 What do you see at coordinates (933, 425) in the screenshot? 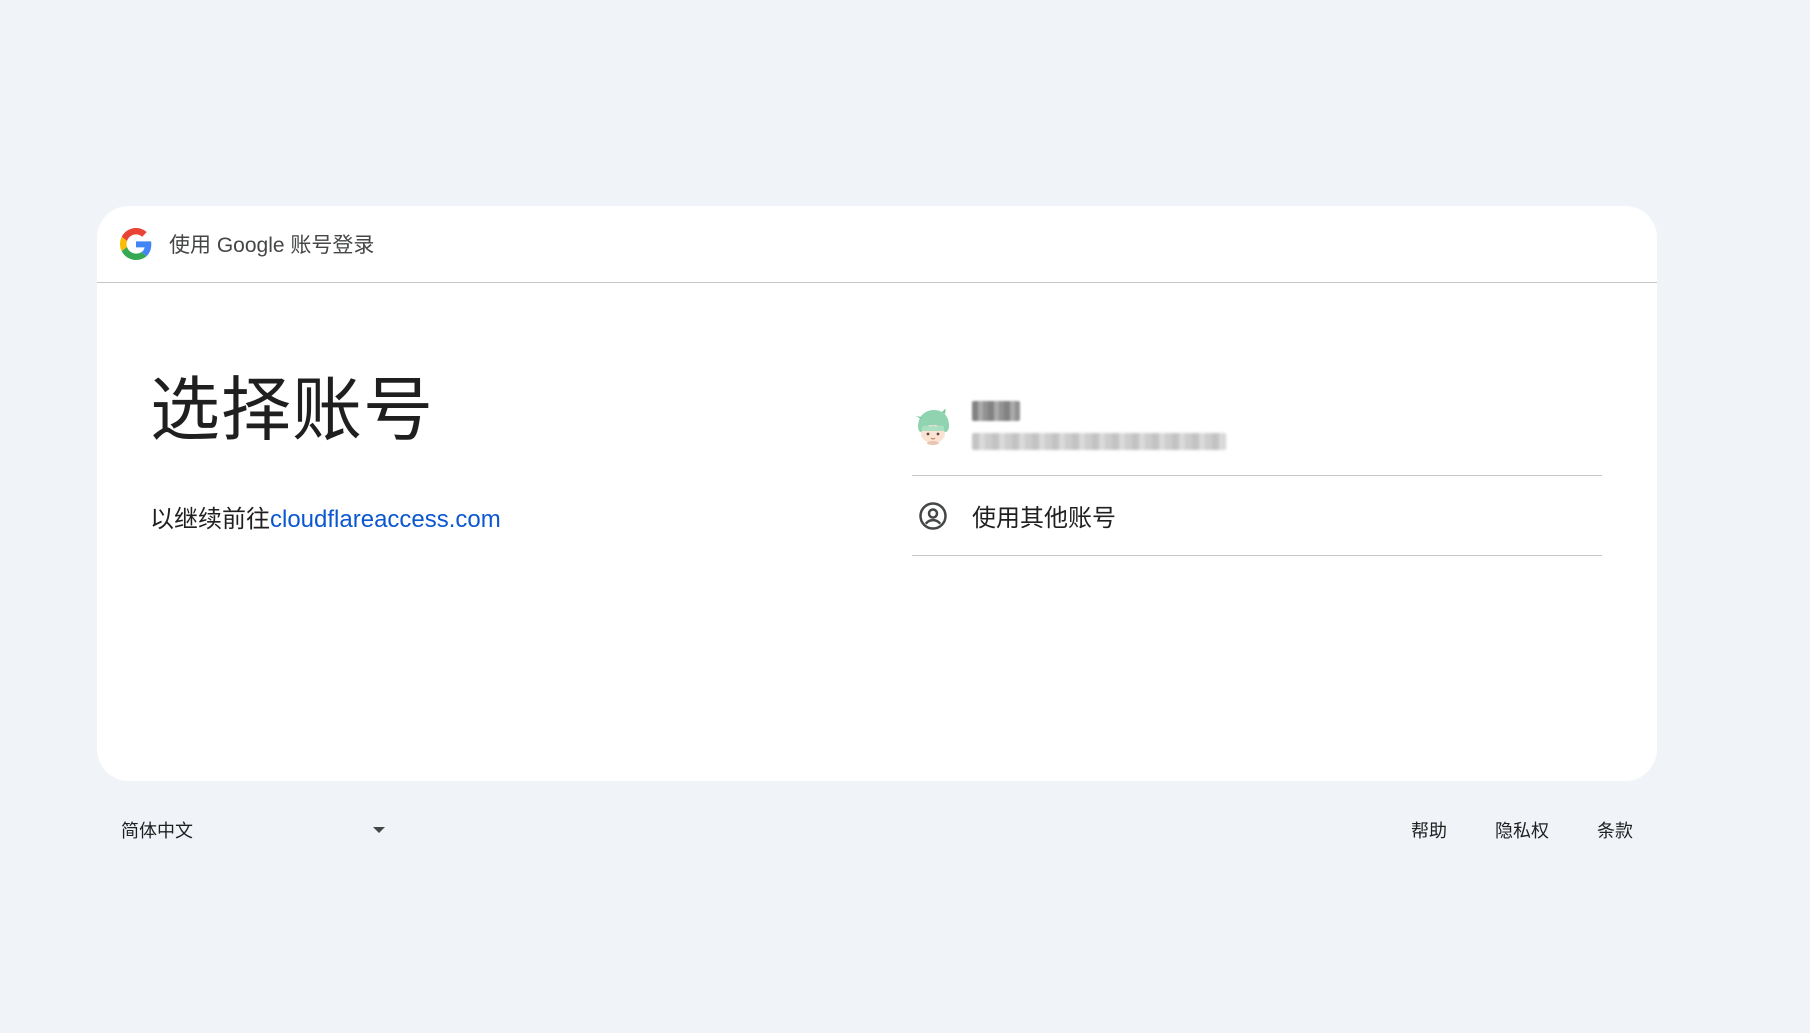
I see `user-avatar` at bounding box center [933, 425].